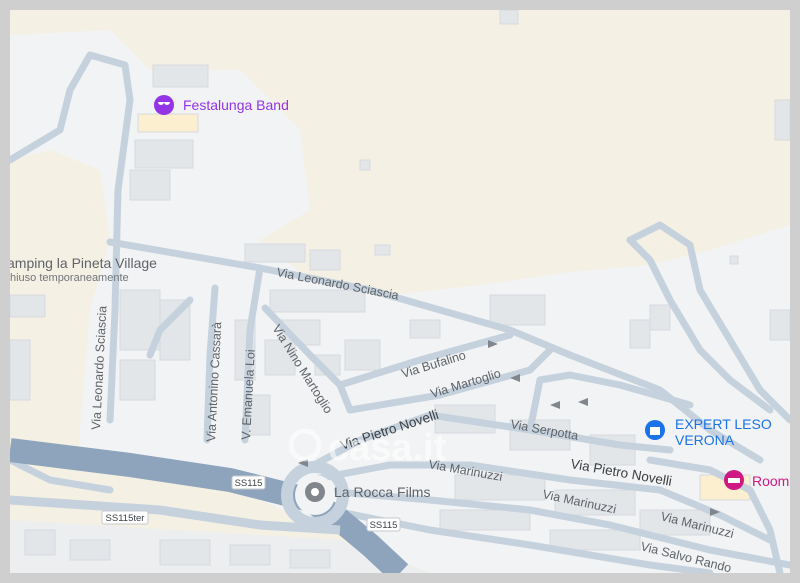 This screenshot has width=800, height=583. I want to click on watermark-text: casa.it, so click(387, 448).